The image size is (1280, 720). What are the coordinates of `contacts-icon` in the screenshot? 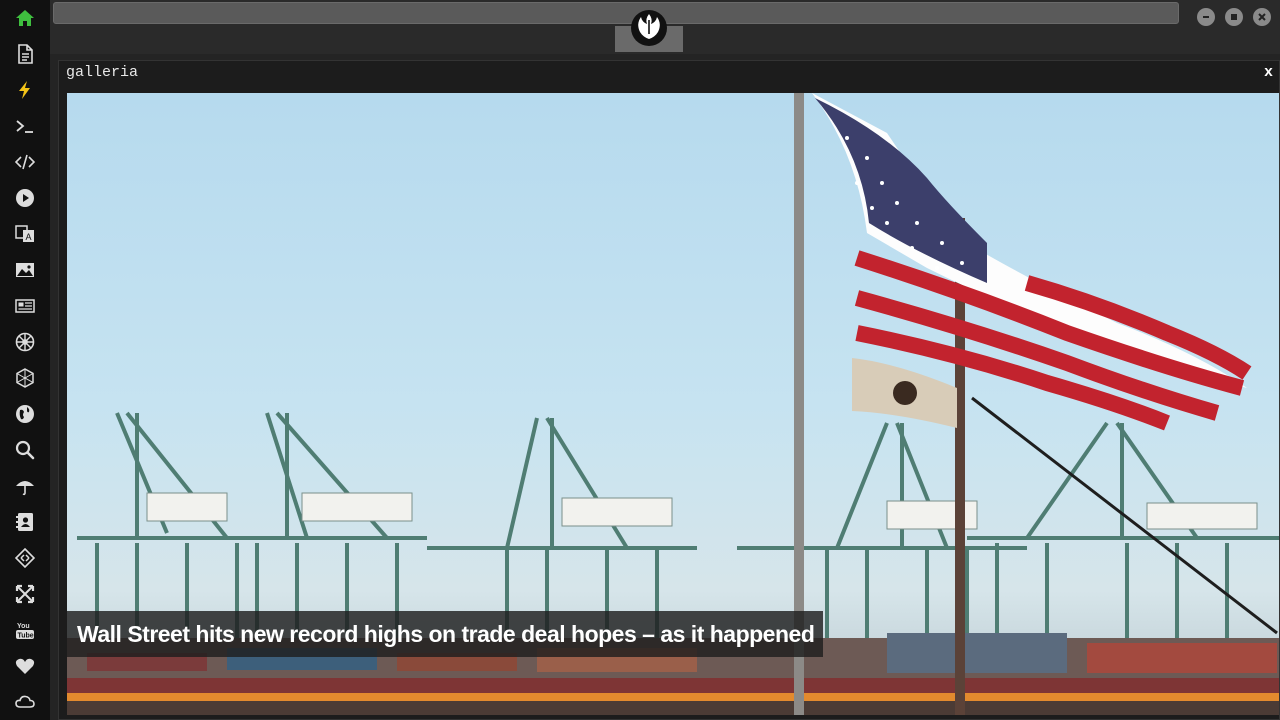 It's located at (25, 522).